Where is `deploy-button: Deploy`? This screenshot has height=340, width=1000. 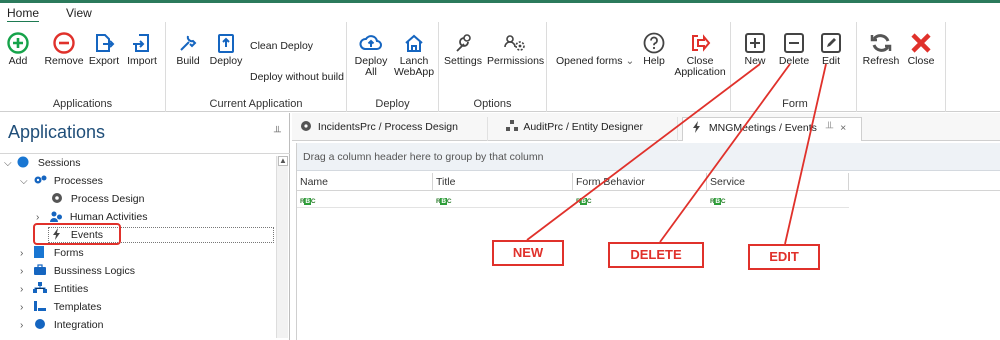 deploy-button: Deploy is located at coordinates (226, 49).